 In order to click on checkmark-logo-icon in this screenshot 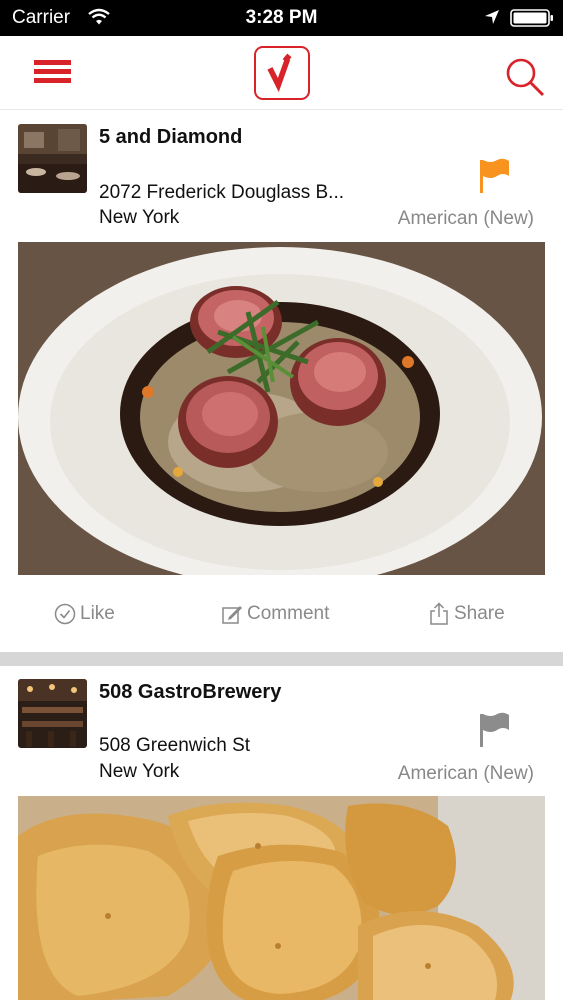, I will do `click(279, 73)`.